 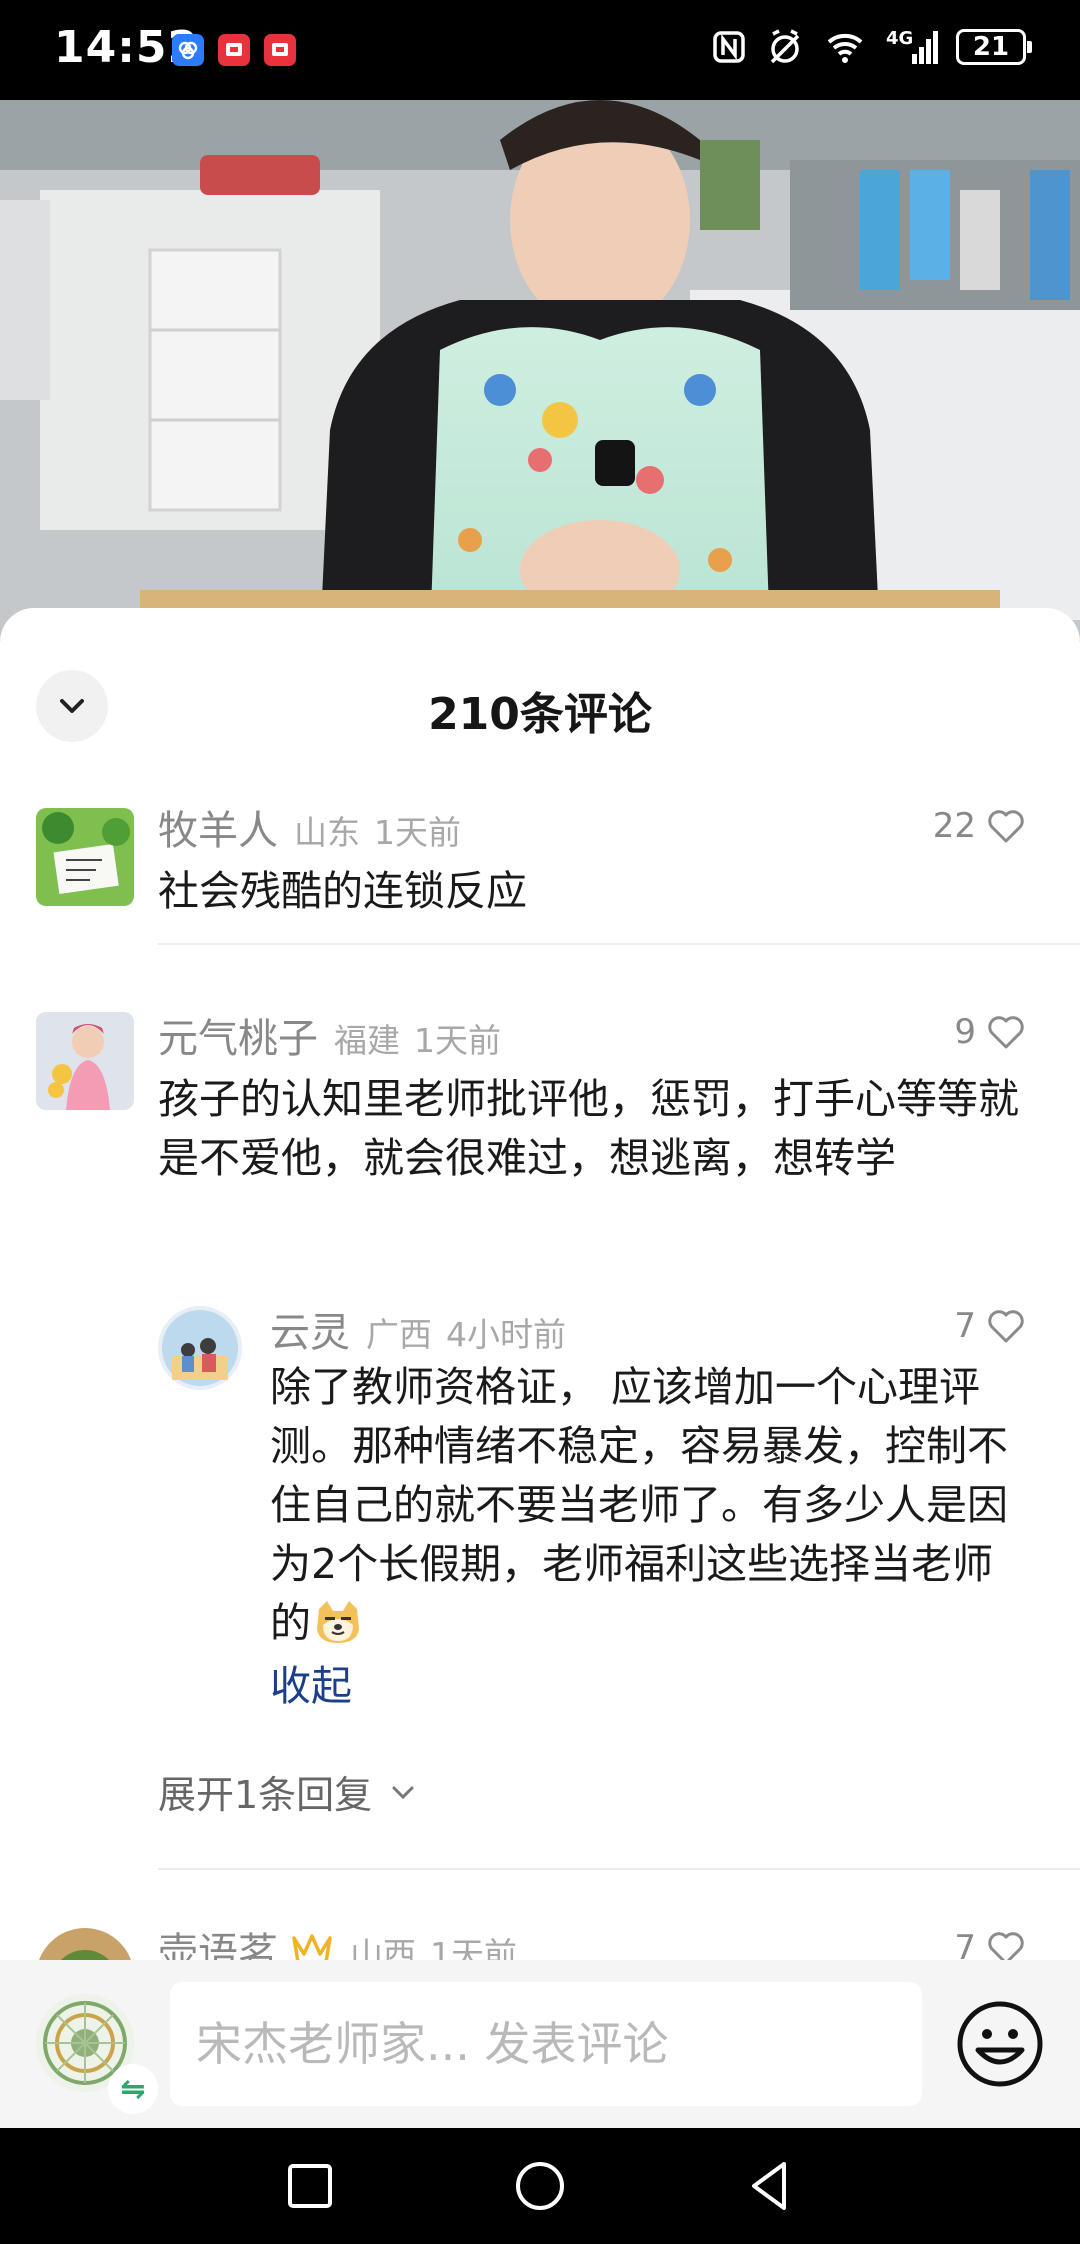 I want to click on wifi-icon, so click(x=845, y=48).